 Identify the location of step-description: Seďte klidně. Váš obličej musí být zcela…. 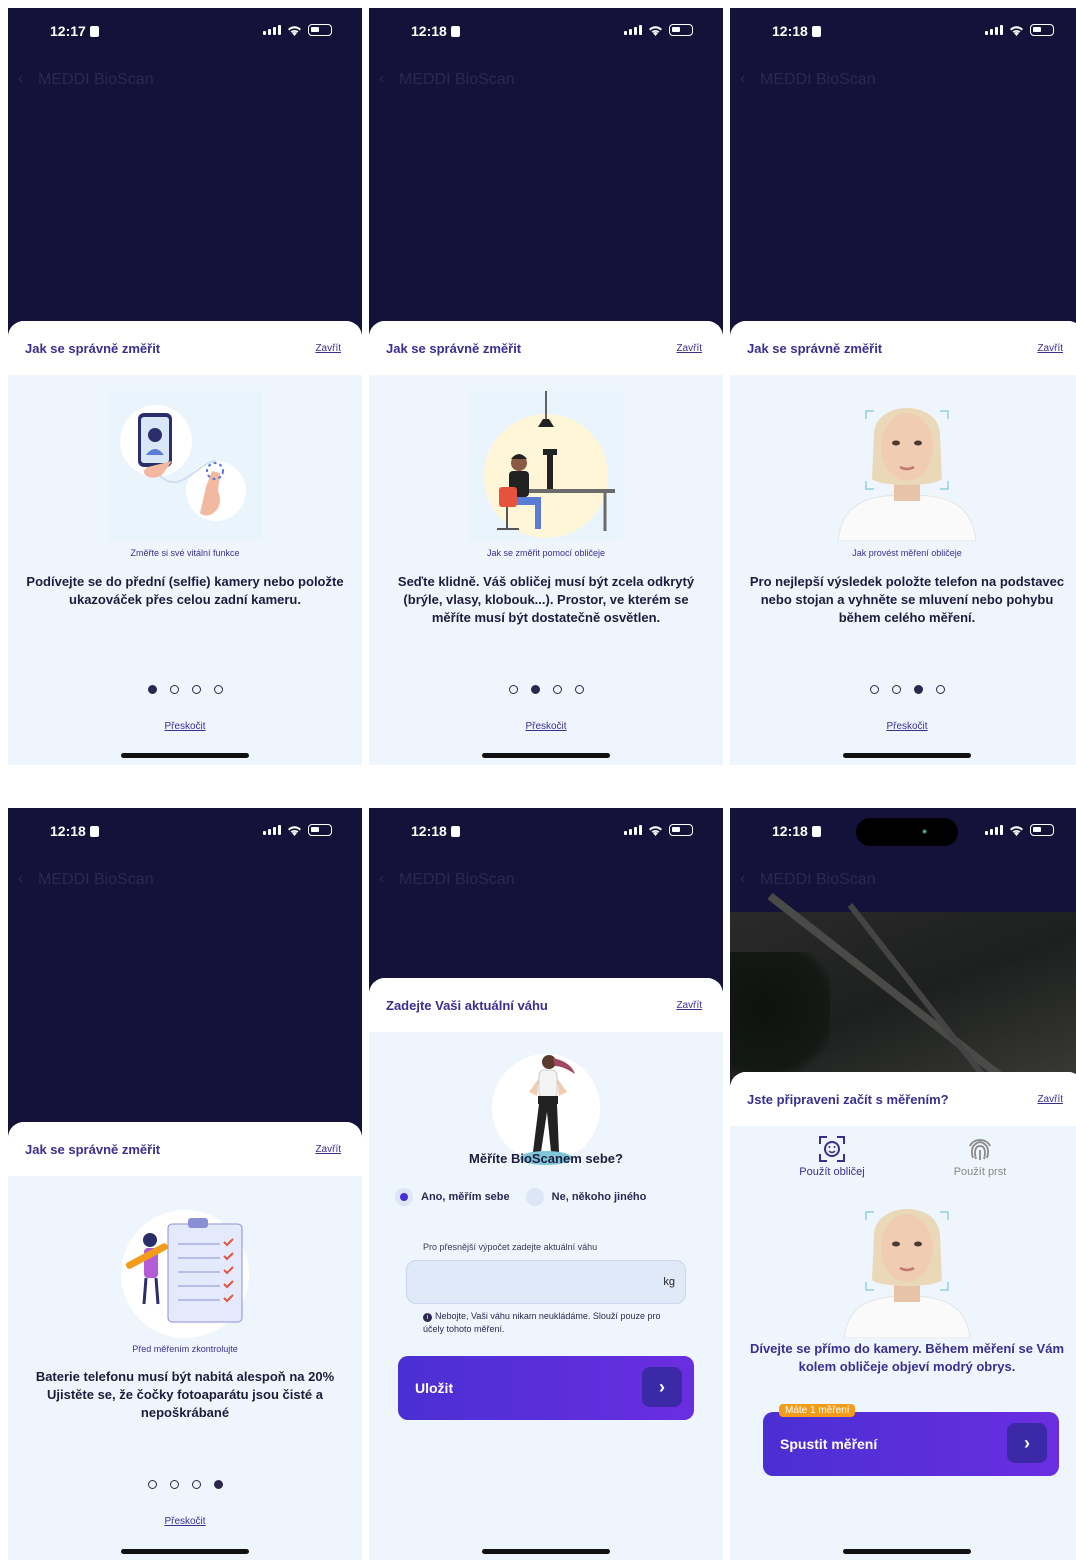
(546, 599).